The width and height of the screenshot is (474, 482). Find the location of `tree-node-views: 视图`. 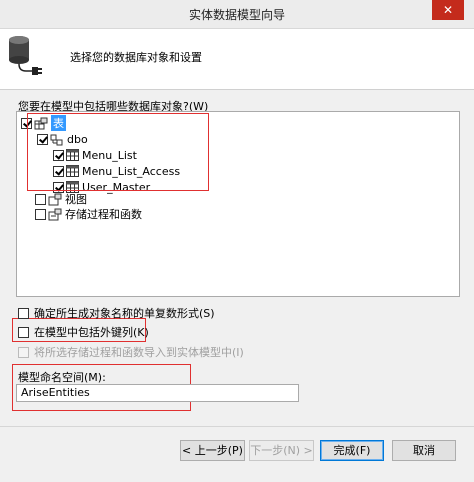

tree-node-views: 视图 is located at coordinates (61, 199).